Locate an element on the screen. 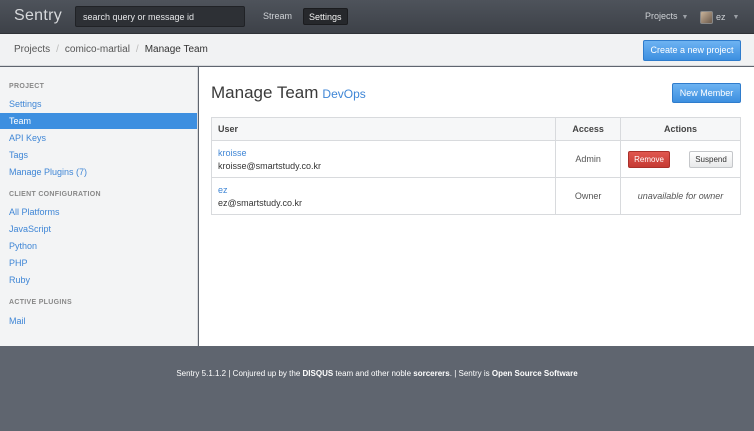 The image size is (754, 431). open-source-link: Open Source Software is located at coordinates (535, 373).